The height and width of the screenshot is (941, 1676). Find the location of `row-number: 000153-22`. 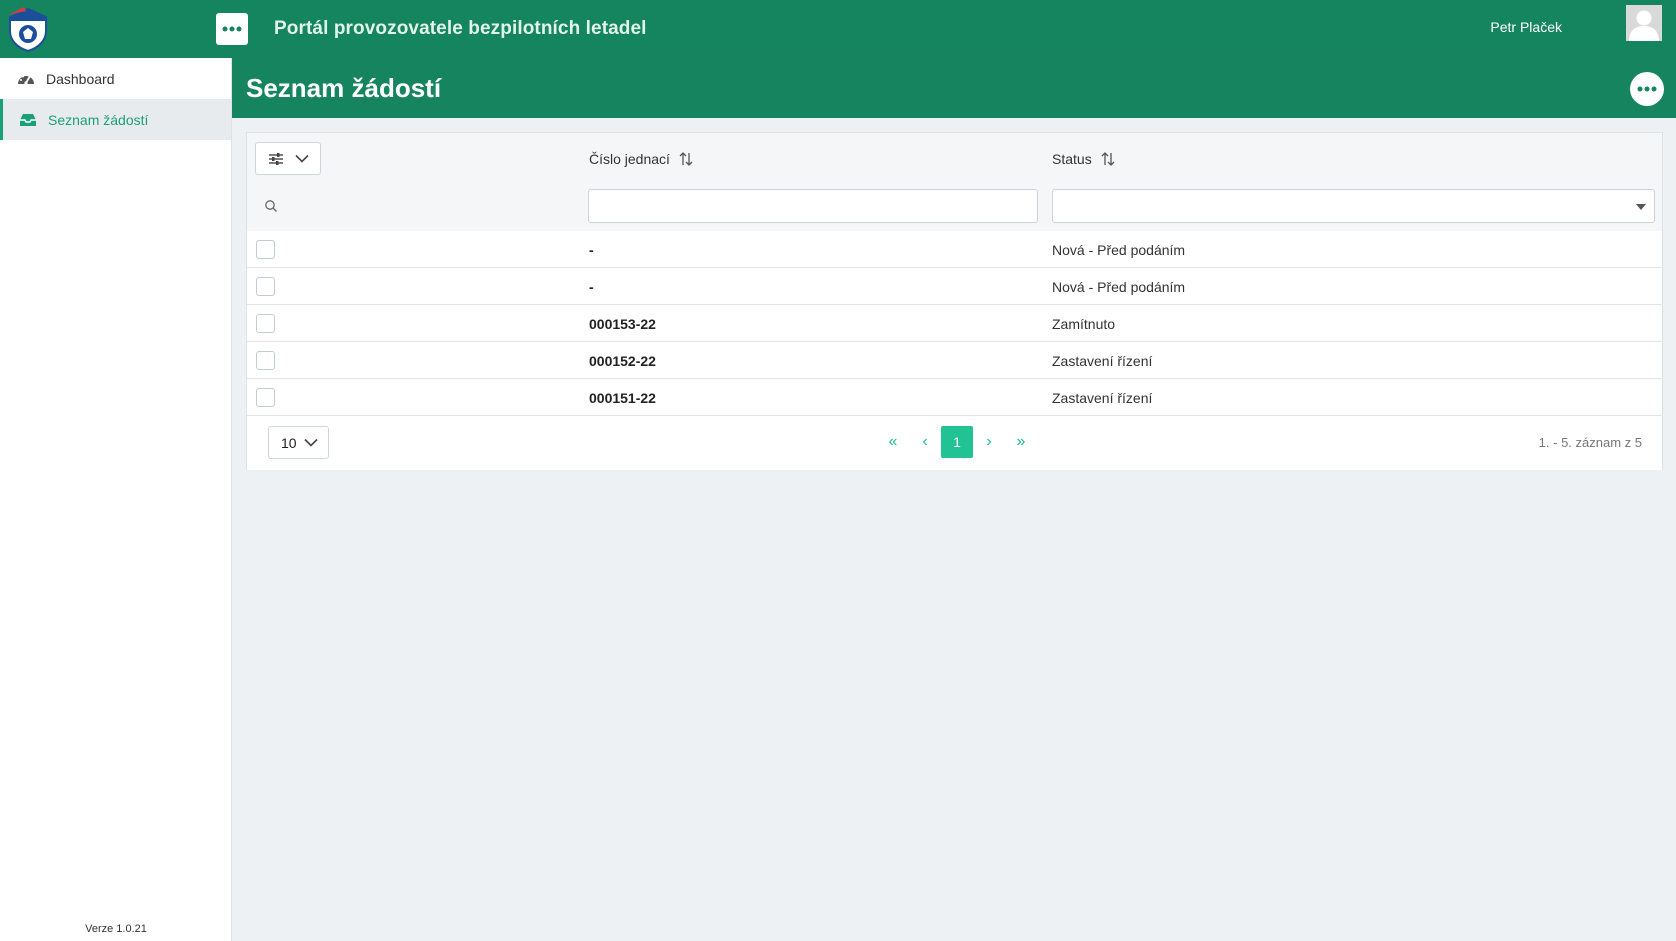

row-number: 000153-22 is located at coordinates (622, 324).